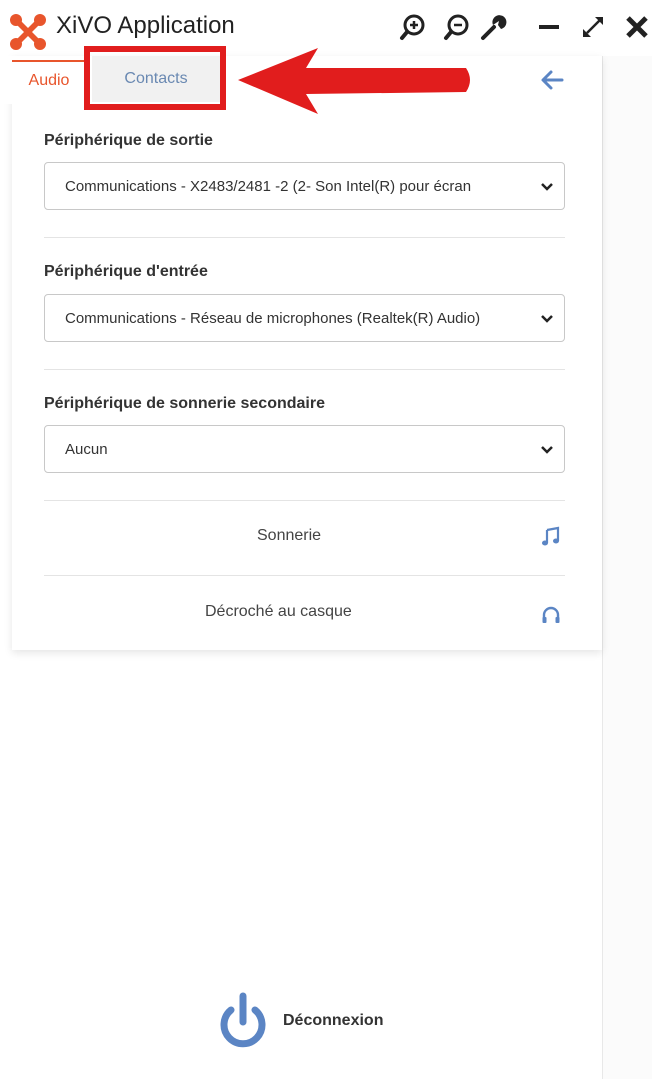 The width and height of the screenshot is (652, 1079). I want to click on minimize-icon, so click(549, 27).